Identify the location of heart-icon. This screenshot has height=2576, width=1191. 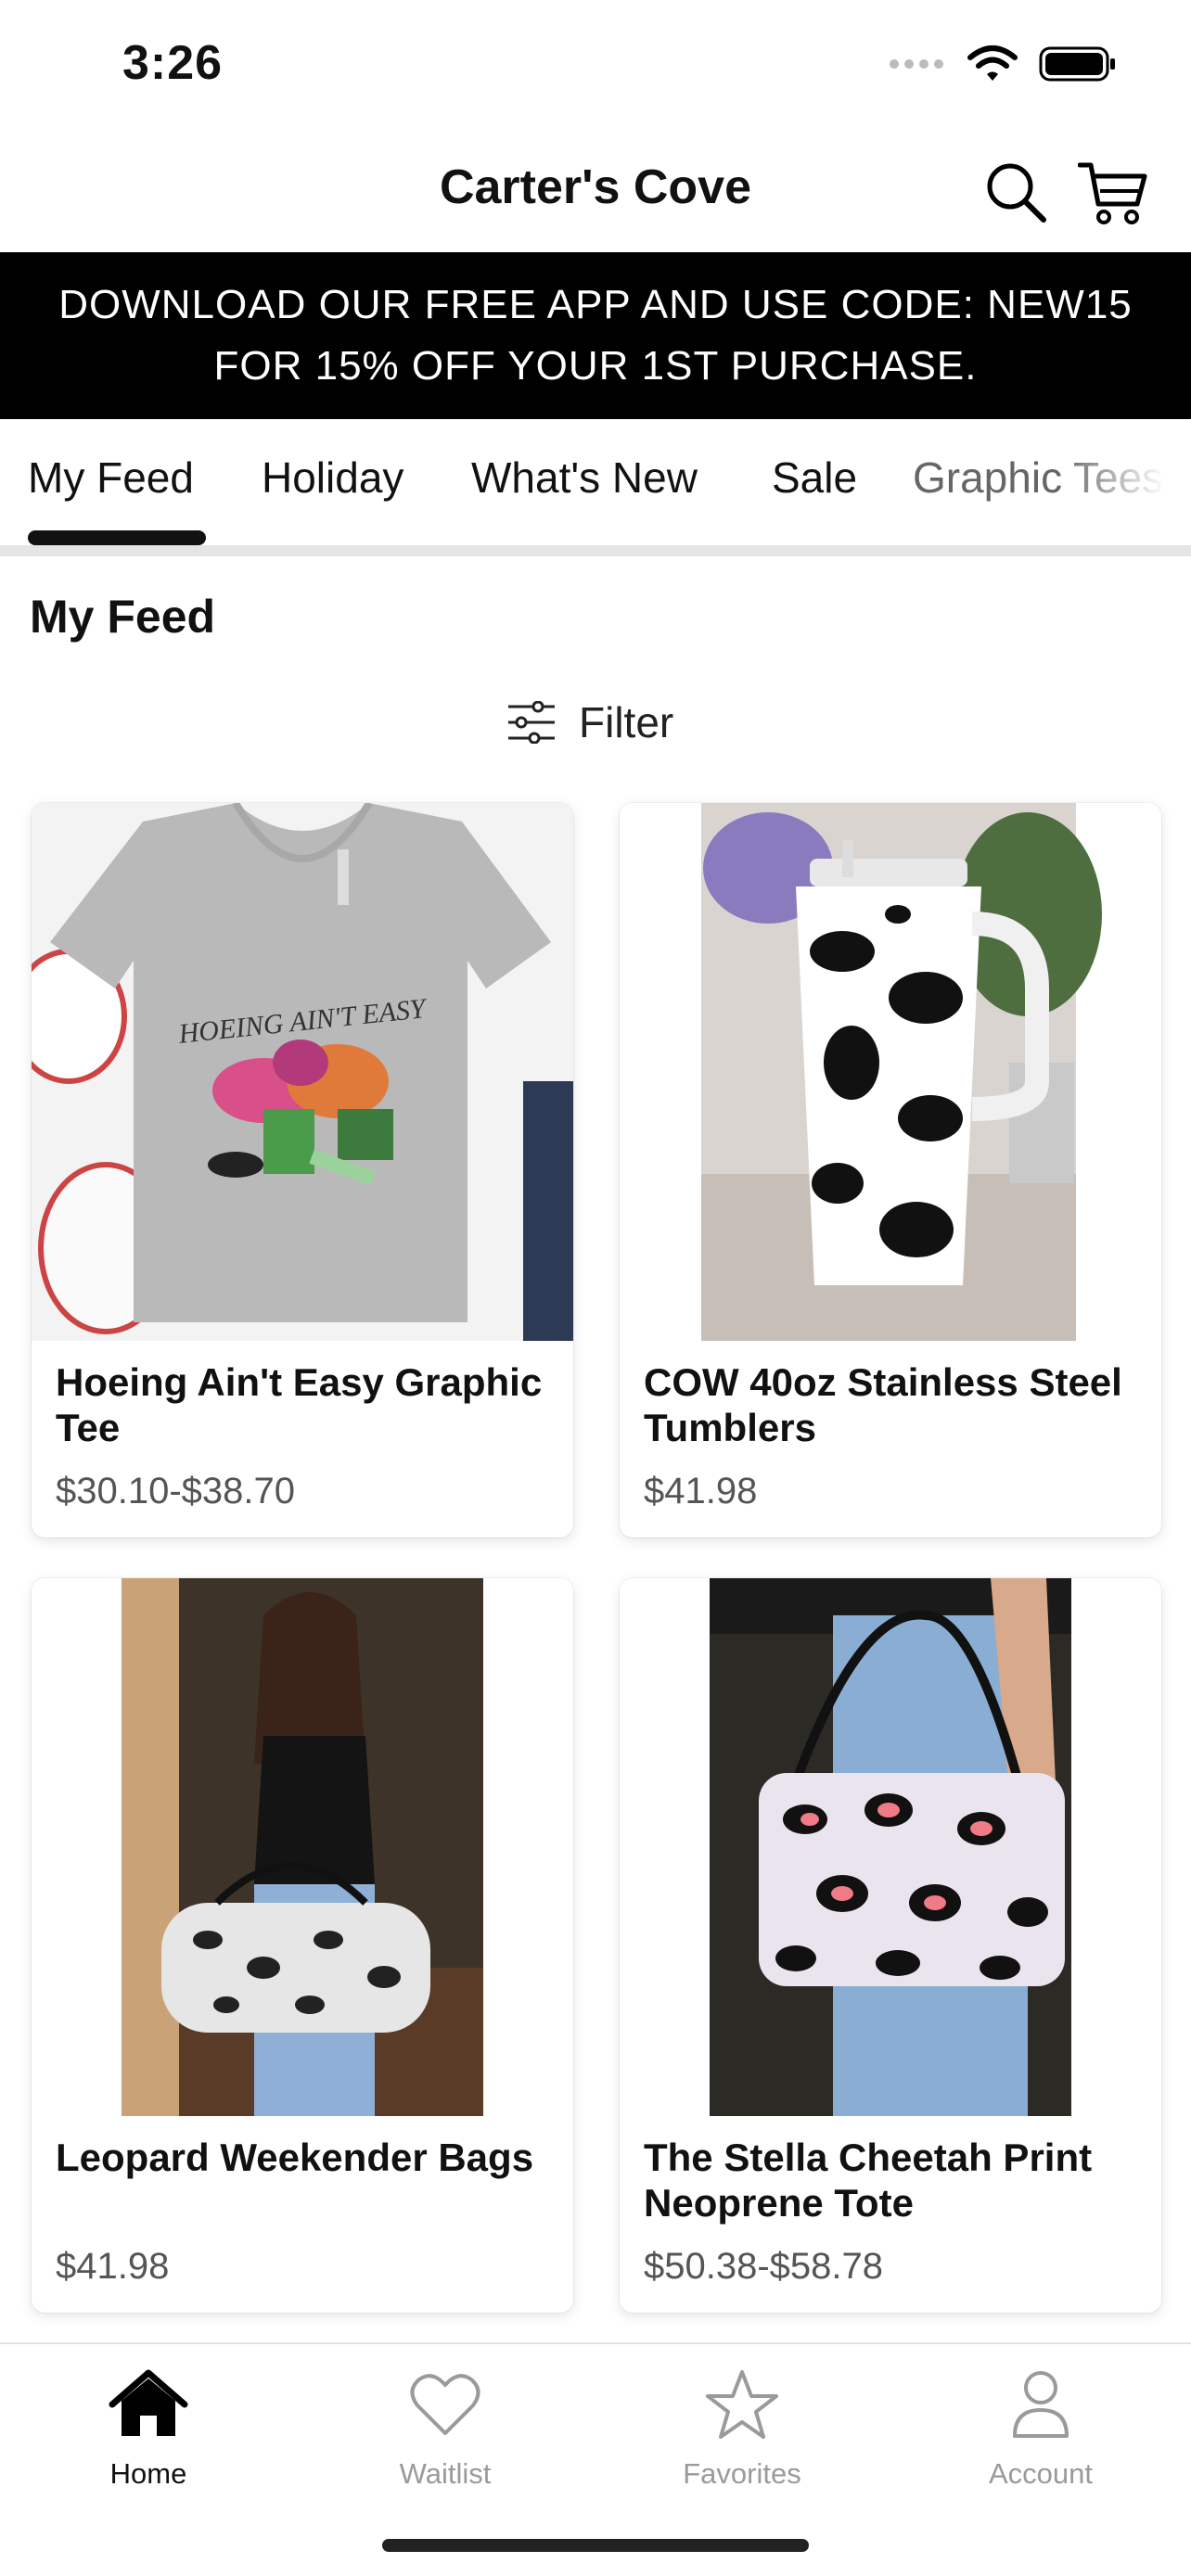
(445, 2405).